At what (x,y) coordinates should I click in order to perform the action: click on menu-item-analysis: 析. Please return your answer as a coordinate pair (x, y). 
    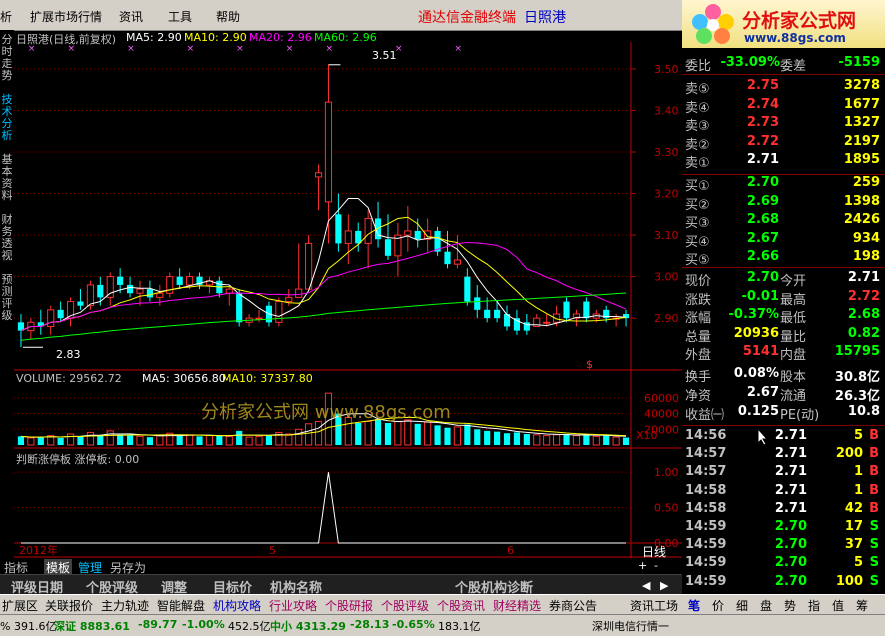
    Looking at the image, I should click on (6, 16).